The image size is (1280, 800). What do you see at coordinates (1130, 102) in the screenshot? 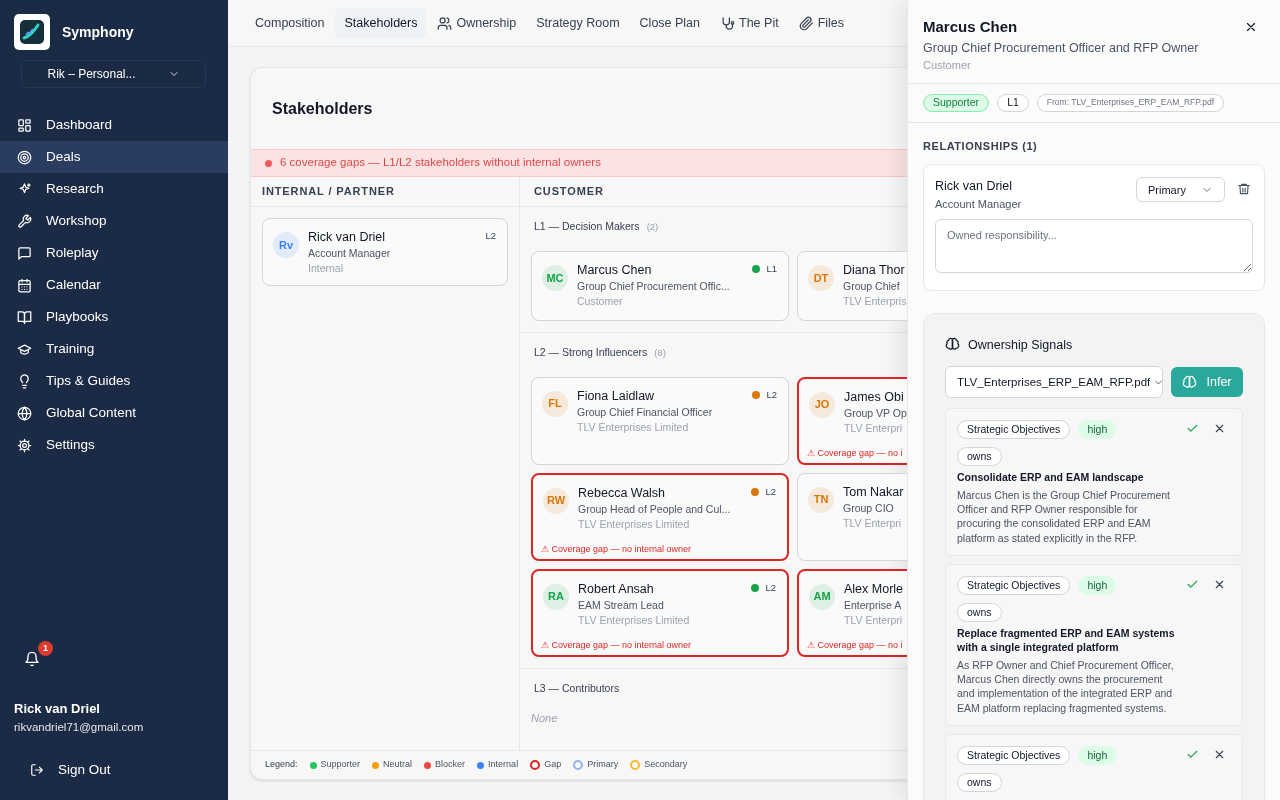
I see `badge: From: TLV_Enterprises_ERP_EAM_RFP.pdf` at bounding box center [1130, 102].